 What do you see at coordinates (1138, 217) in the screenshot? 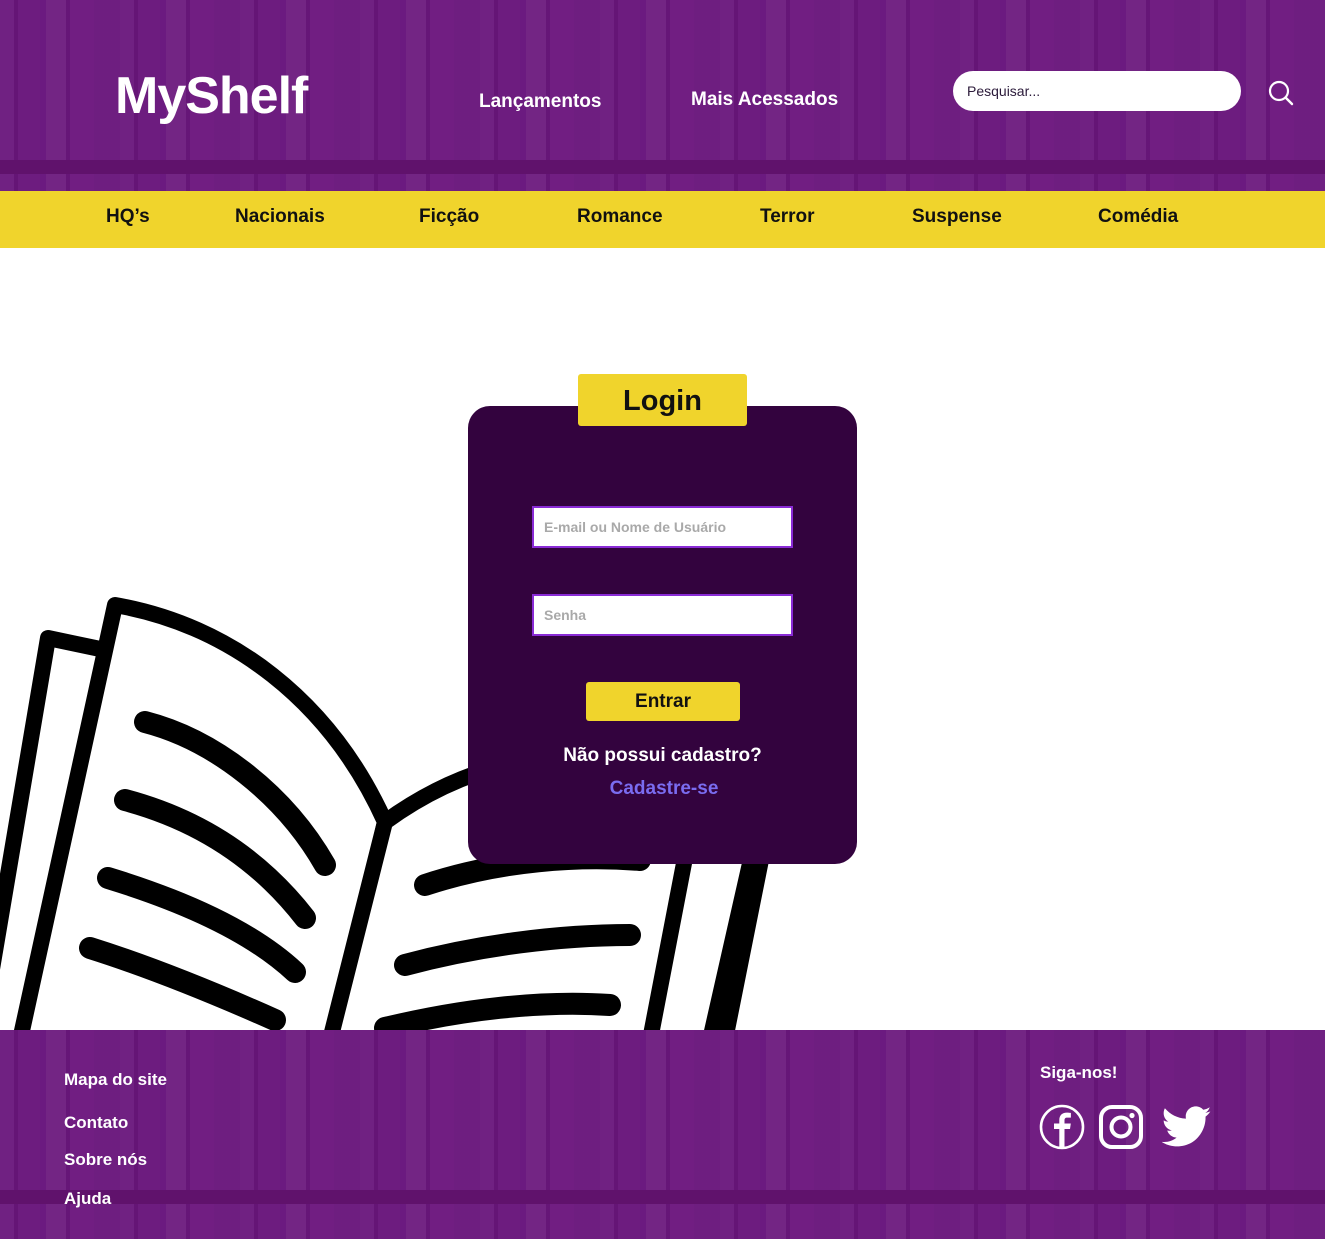
I see `category-comedia: Comédia` at bounding box center [1138, 217].